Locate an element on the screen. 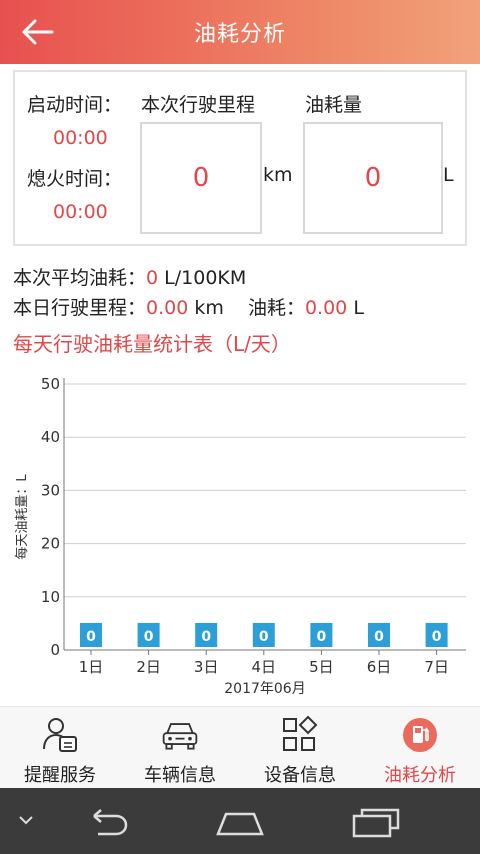 This screenshot has height=854, width=480. start-time-value: 00:00 is located at coordinates (80, 138).